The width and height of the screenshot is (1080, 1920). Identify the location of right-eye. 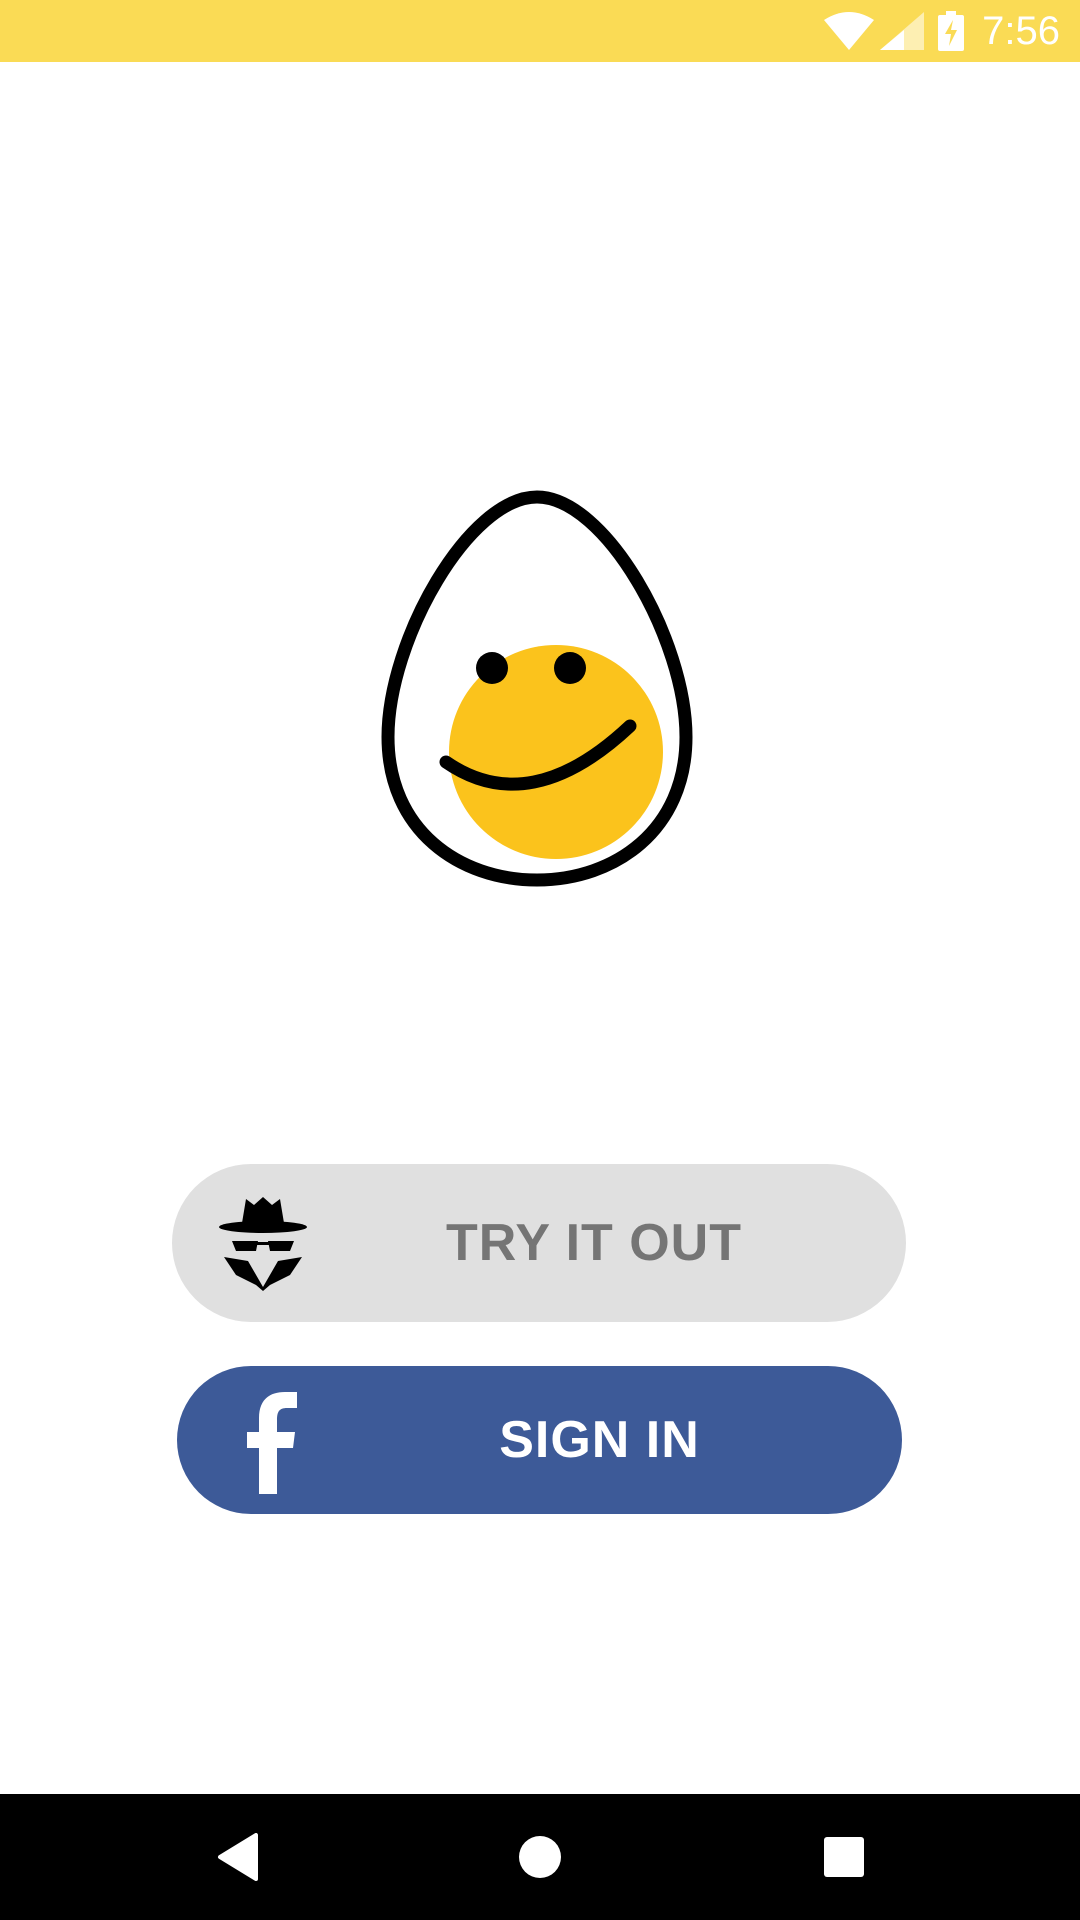
(570, 668).